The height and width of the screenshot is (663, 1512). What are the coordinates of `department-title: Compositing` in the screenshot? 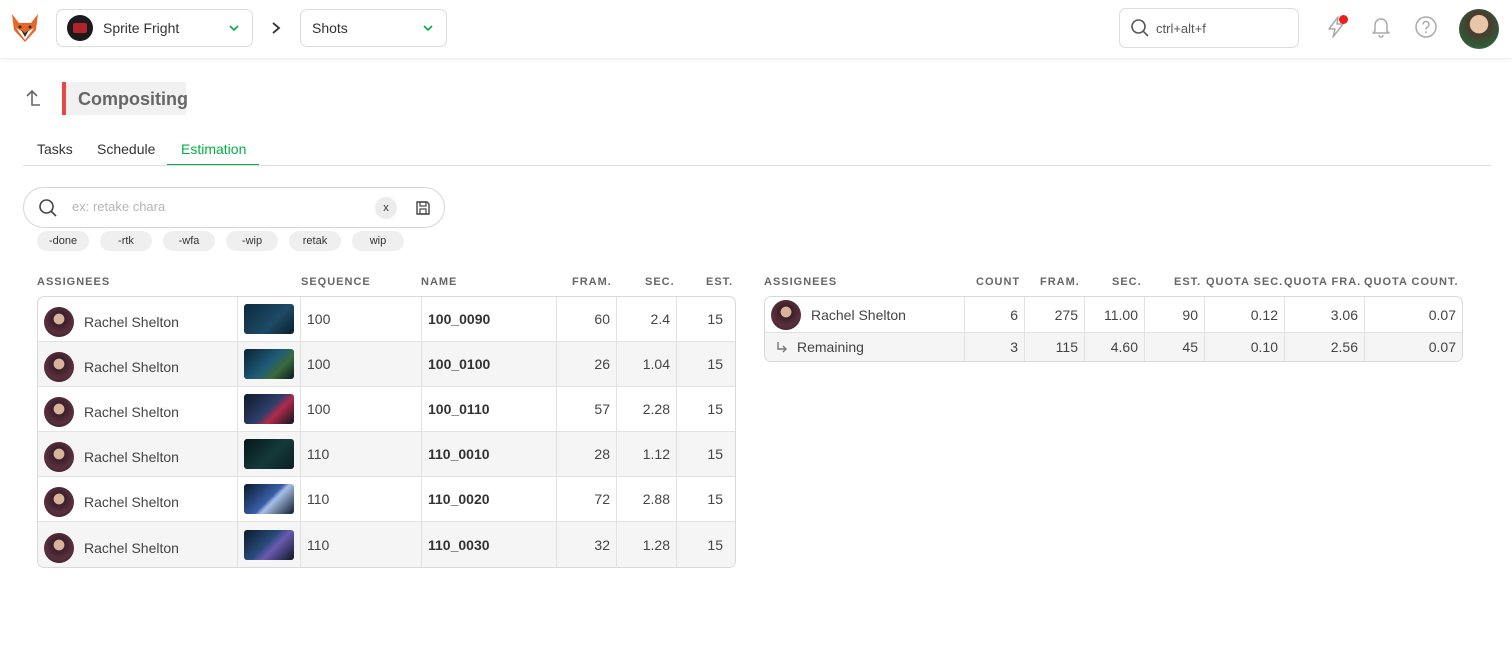 It's located at (125, 98).